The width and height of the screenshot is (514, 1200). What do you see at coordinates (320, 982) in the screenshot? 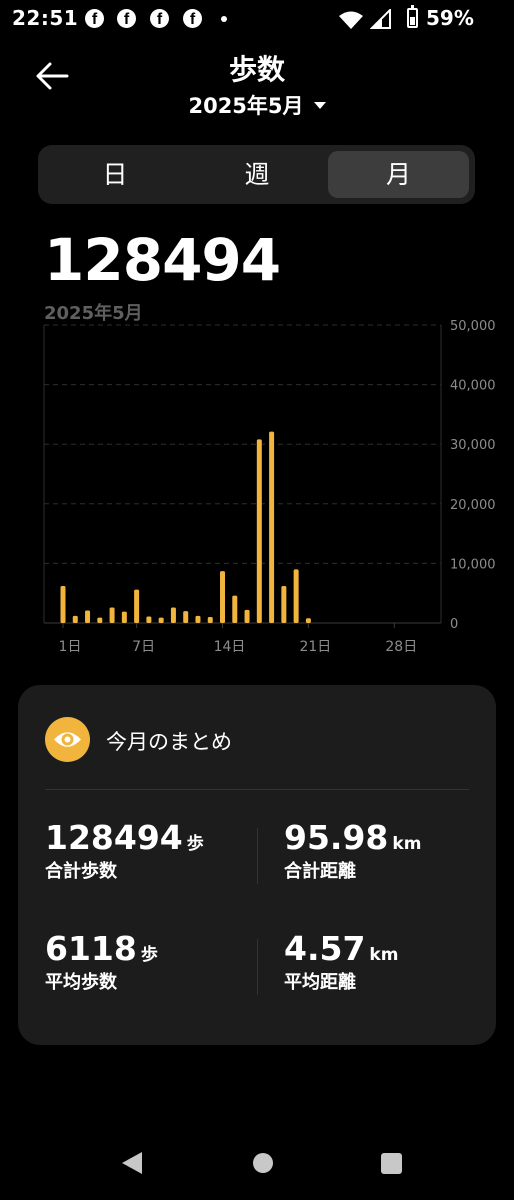
I see `stat-label: 平均距離` at bounding box center [320, 982].